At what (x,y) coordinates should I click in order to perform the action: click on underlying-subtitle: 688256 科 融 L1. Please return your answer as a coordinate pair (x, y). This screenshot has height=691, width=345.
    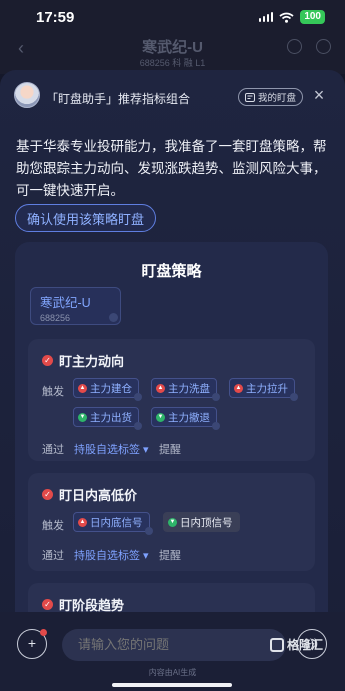
    Looking at the image, I should click on (172, 63).